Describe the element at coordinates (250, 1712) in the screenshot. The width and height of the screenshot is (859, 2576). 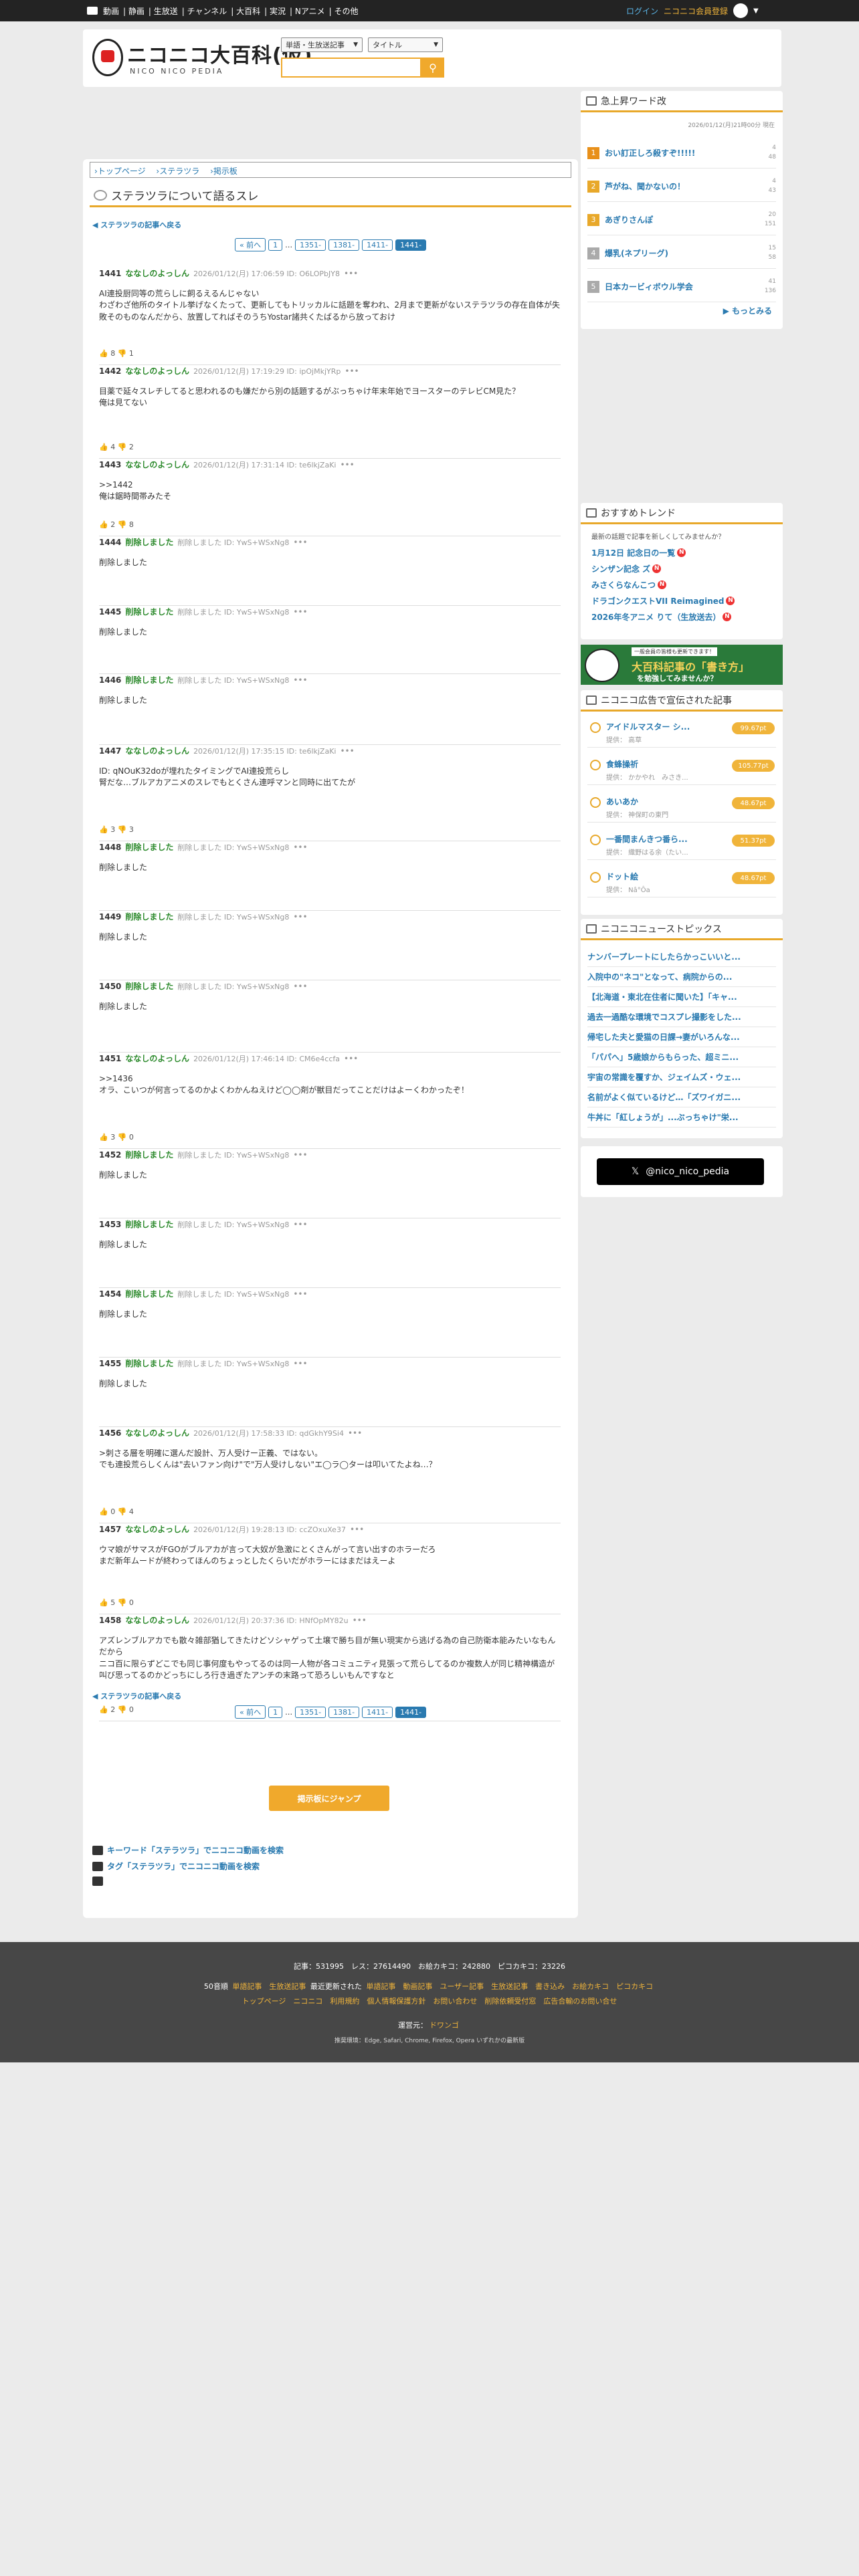
I see `pager-prev-button: « 前へ` at that location.